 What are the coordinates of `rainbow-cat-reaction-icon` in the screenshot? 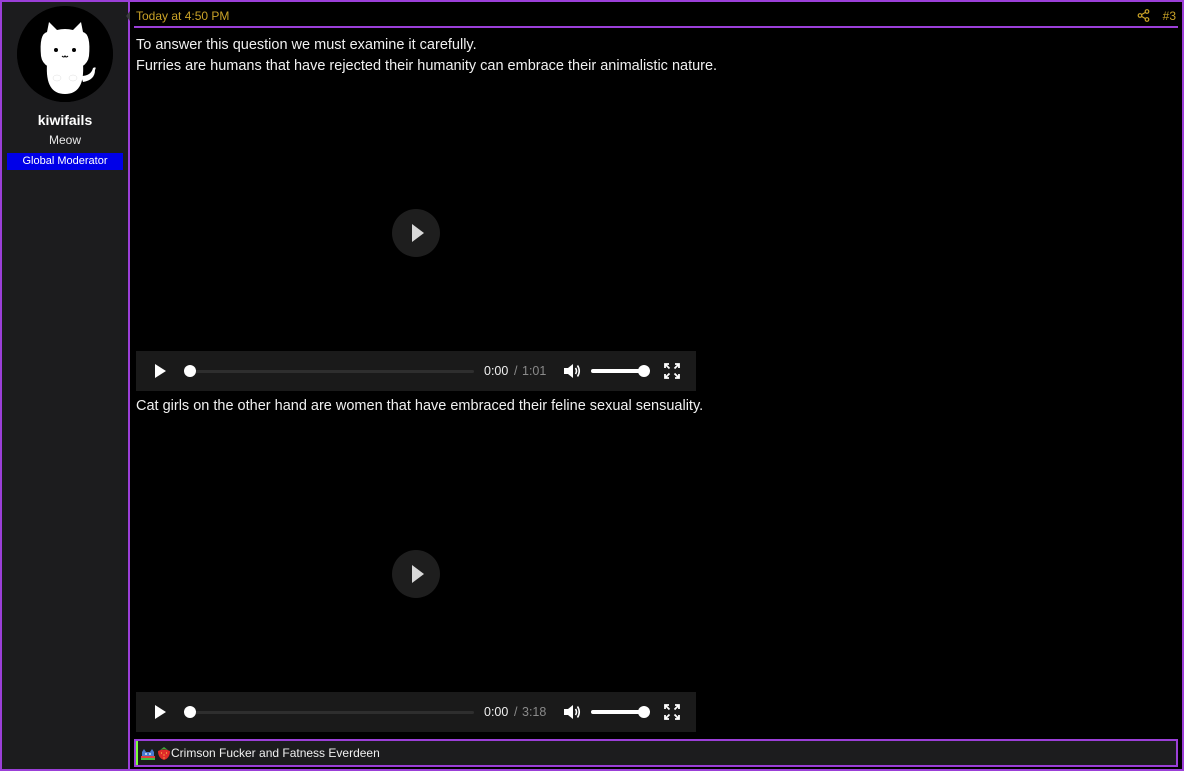 It's located at (148, 754).